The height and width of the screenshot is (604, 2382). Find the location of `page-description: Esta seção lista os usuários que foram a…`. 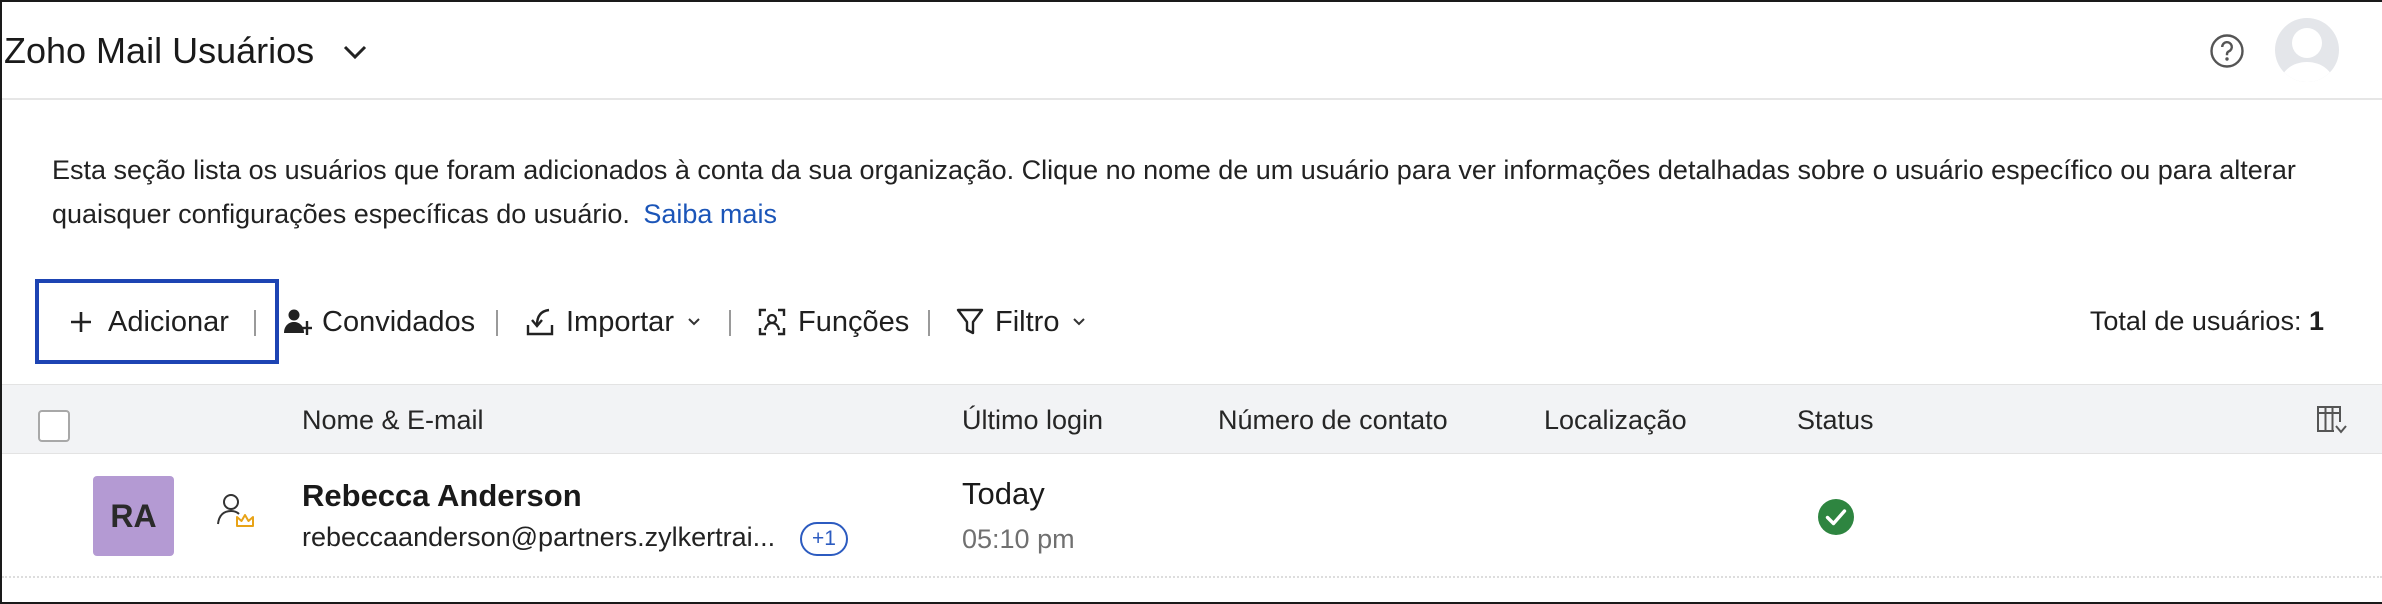

page-description: Esta seção lista os usuários que foram a… is located at coordinates (1197, 192).